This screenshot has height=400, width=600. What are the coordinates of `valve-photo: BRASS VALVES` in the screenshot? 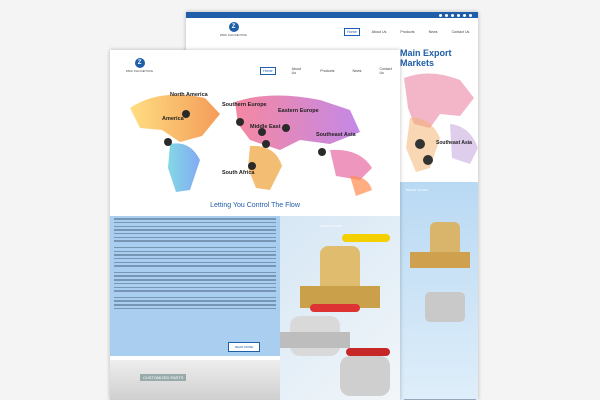 It's located at (340, 308).